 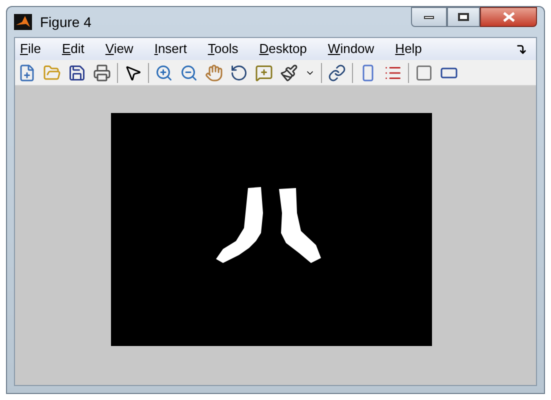 What do you see at coordinates (66, 22) in the screenshot?
I see `window-title: Figure 4` at bounding box center [66, 22].